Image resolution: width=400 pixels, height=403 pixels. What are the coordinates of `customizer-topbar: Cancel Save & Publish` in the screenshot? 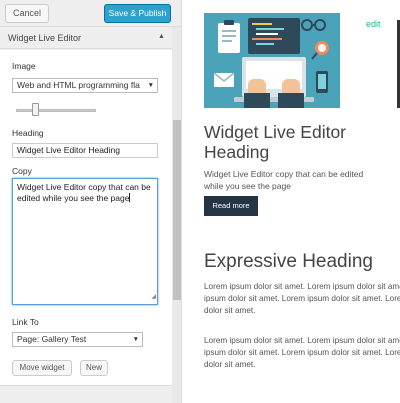 It's located at (90, 13).